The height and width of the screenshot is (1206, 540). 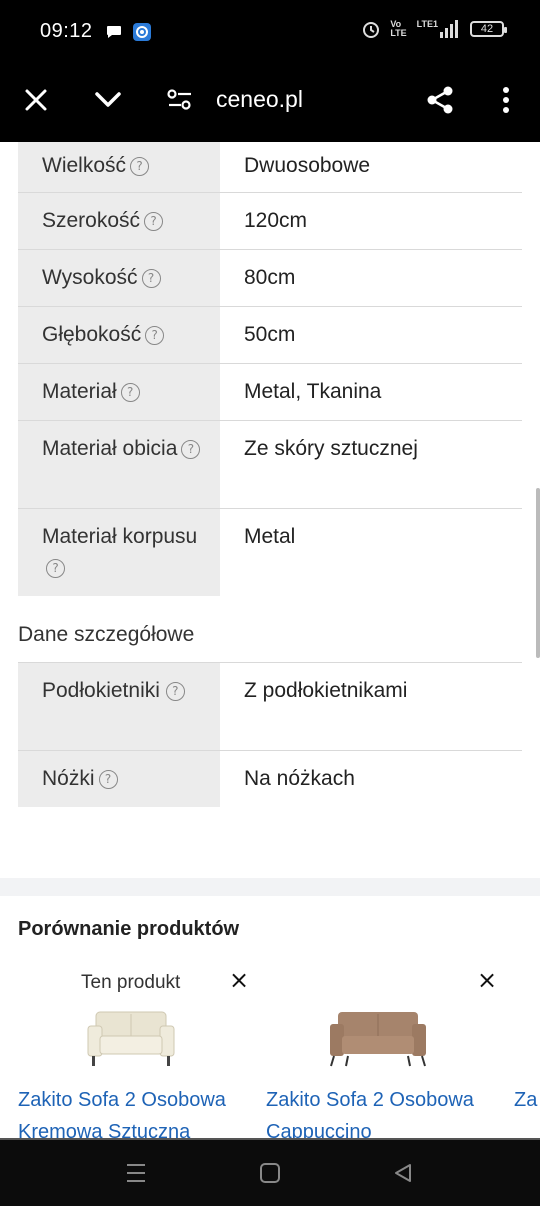 I want to click on this-product-label: Ten produkt, so click(x=131, y=982).